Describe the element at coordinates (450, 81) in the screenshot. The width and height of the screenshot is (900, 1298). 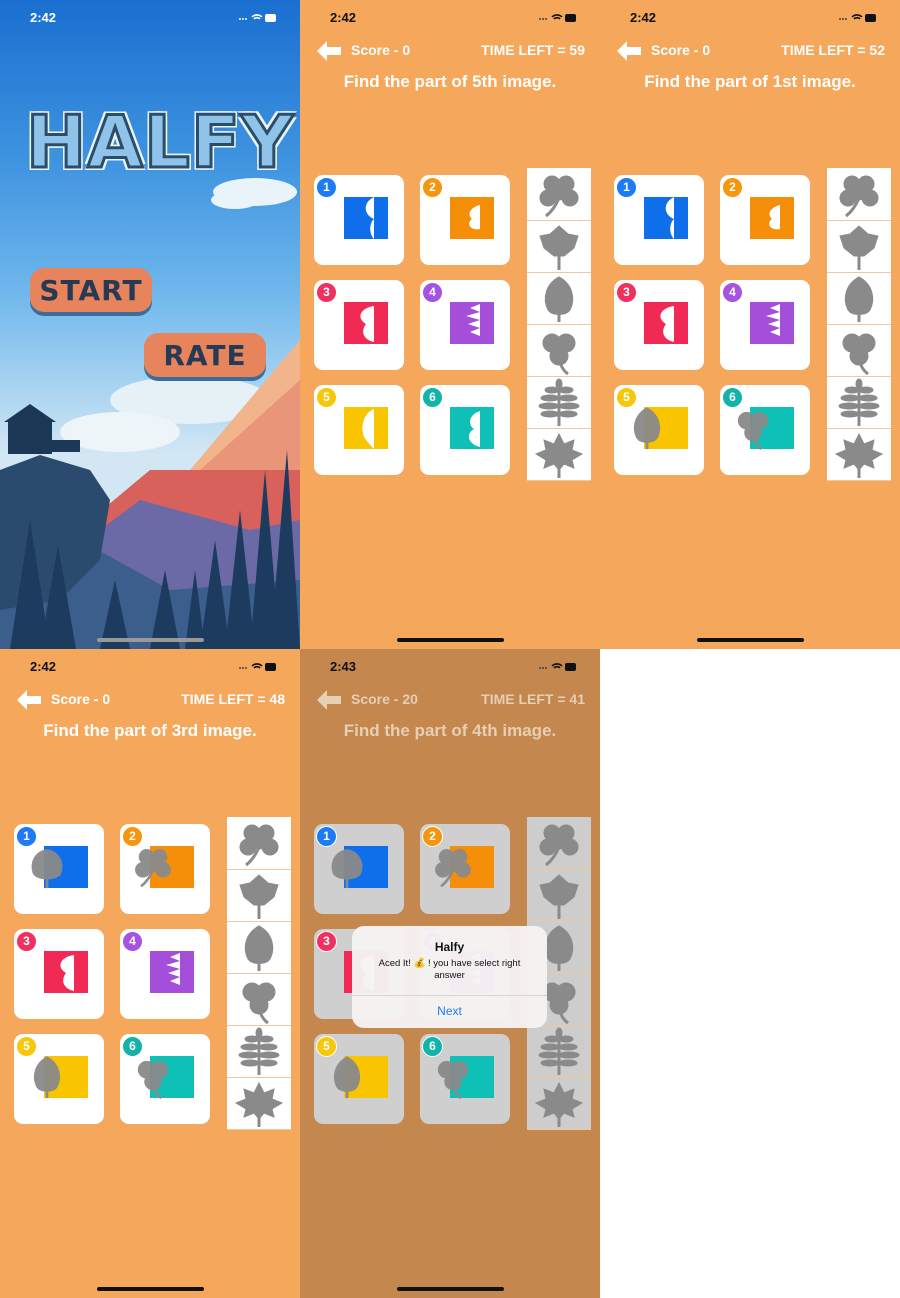
I see `question-prompt: Find the part of 5th image.` at that location.